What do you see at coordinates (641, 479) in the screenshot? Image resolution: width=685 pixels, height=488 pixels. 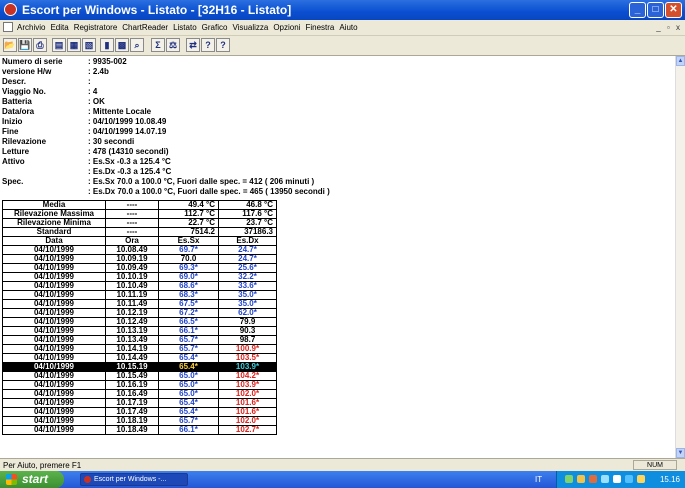 I see `tray-info-icon` at bounding box center [641, 479].